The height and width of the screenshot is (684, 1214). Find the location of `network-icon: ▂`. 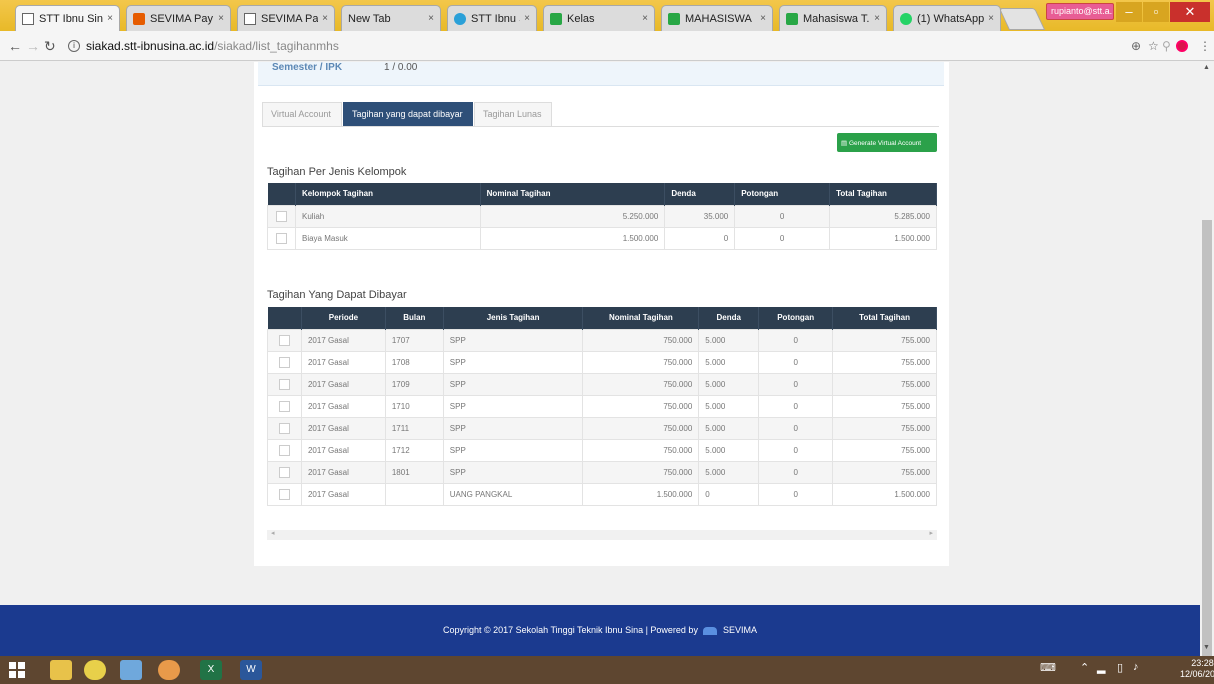

network-icon: ▂ is located at coordinates (1101, 667).